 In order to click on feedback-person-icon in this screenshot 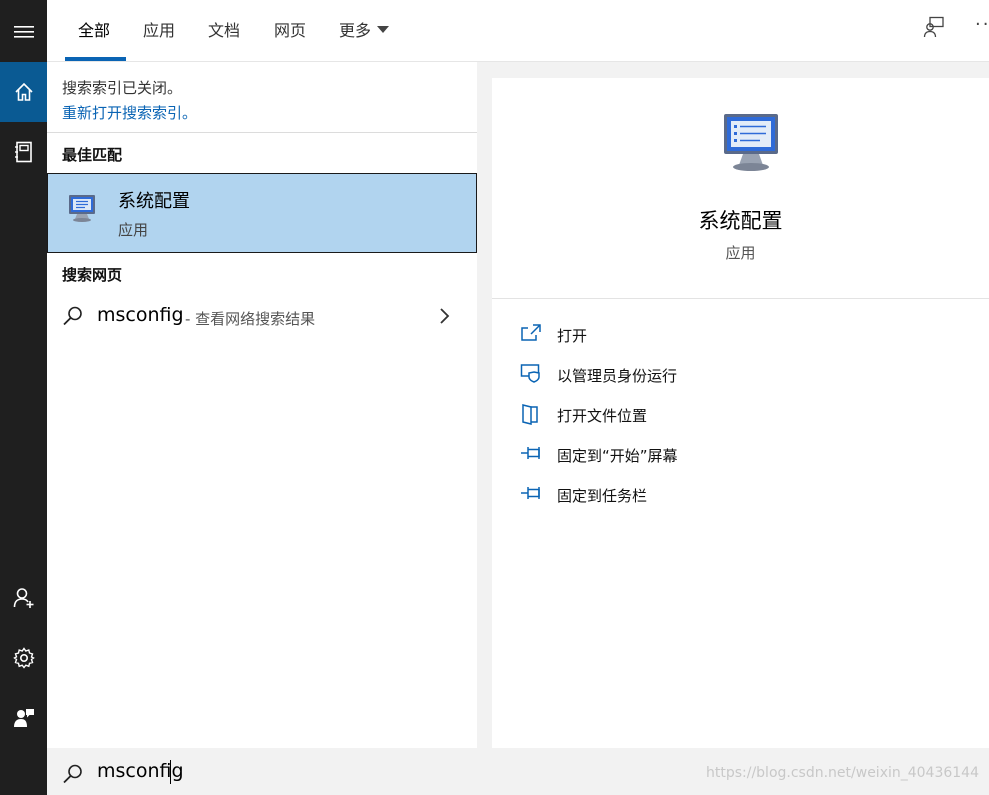, I will do `click(23, 718)`.